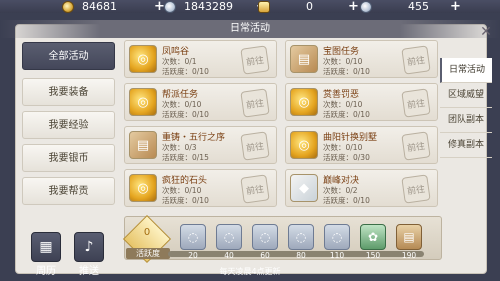 Image resolution: width=500 pixels, height=281 pixels. I want to click on currency-value: 455, so click(418, 6).